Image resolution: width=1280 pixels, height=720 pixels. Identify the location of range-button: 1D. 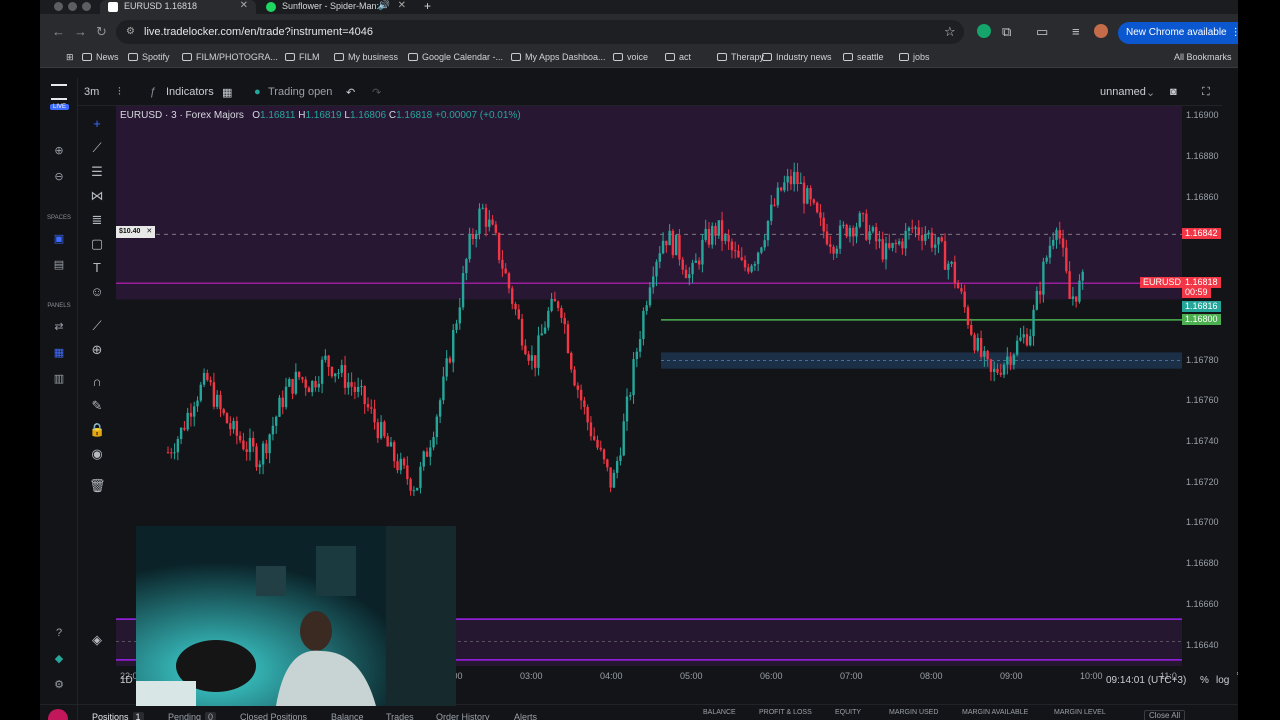
(126, 680).